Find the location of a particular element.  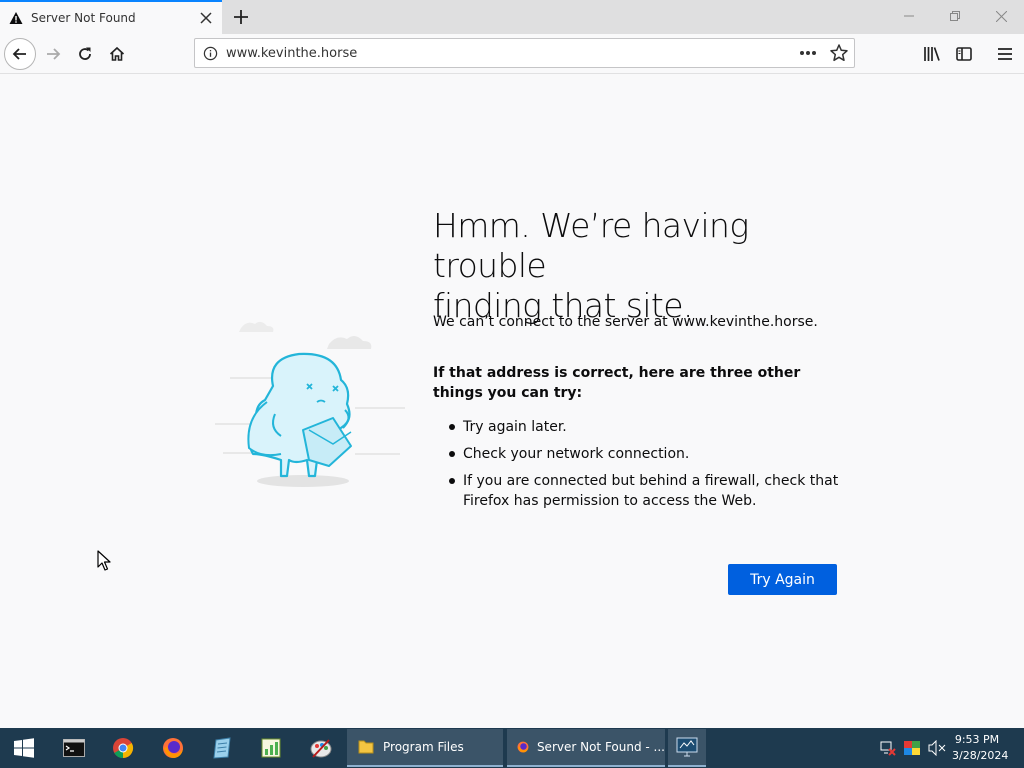

try-again-button: Try Again is located at coordinates (782, 579).